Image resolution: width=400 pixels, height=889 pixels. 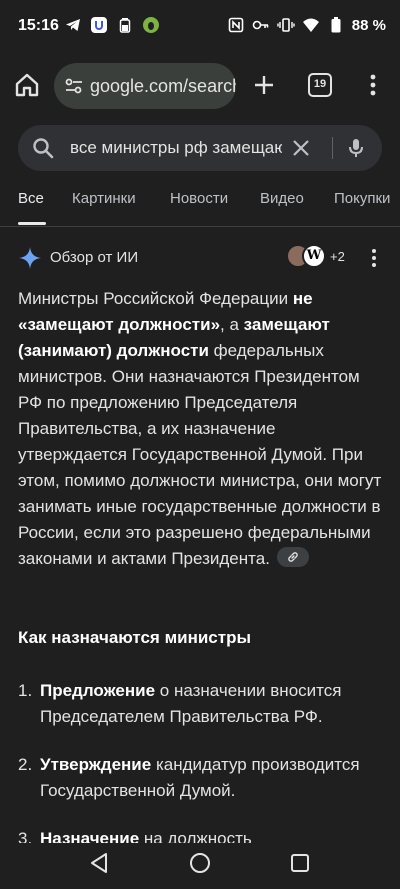 I want to click on source-link-chip, so click(x=292, y=557).